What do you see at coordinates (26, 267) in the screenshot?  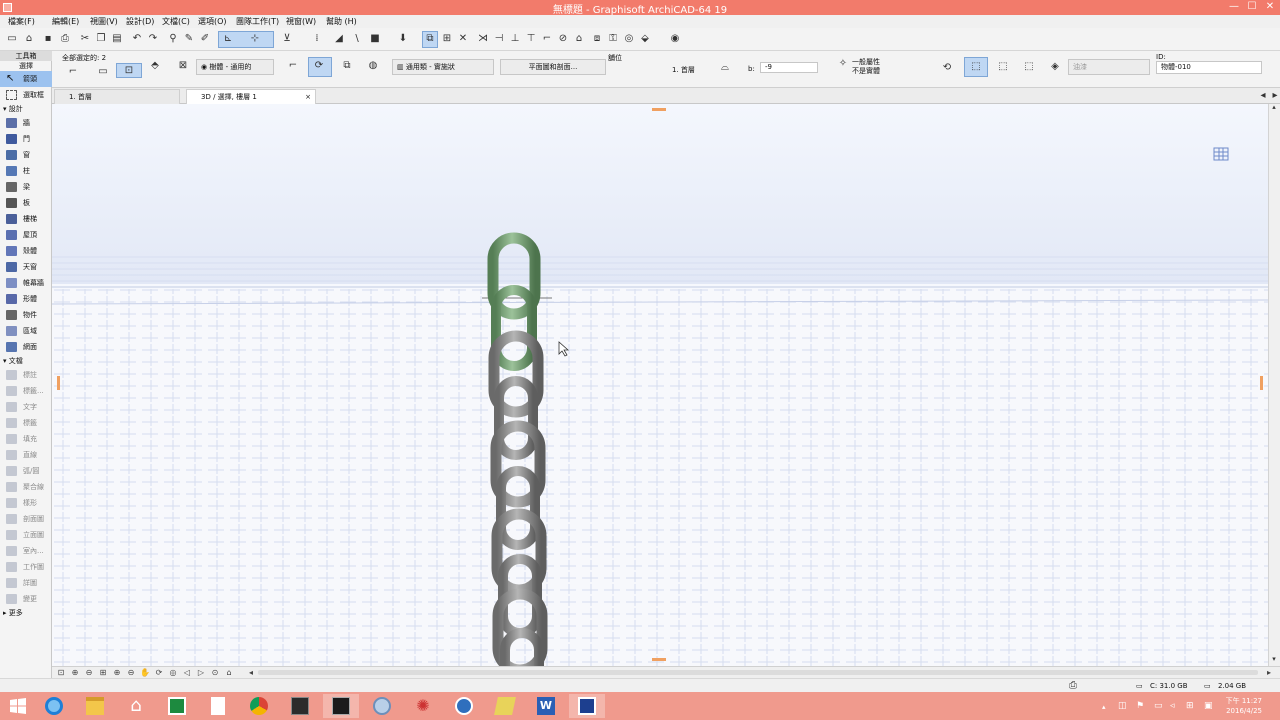 I see `tool-design-9: 天窗` at bounding box center [26, 267].